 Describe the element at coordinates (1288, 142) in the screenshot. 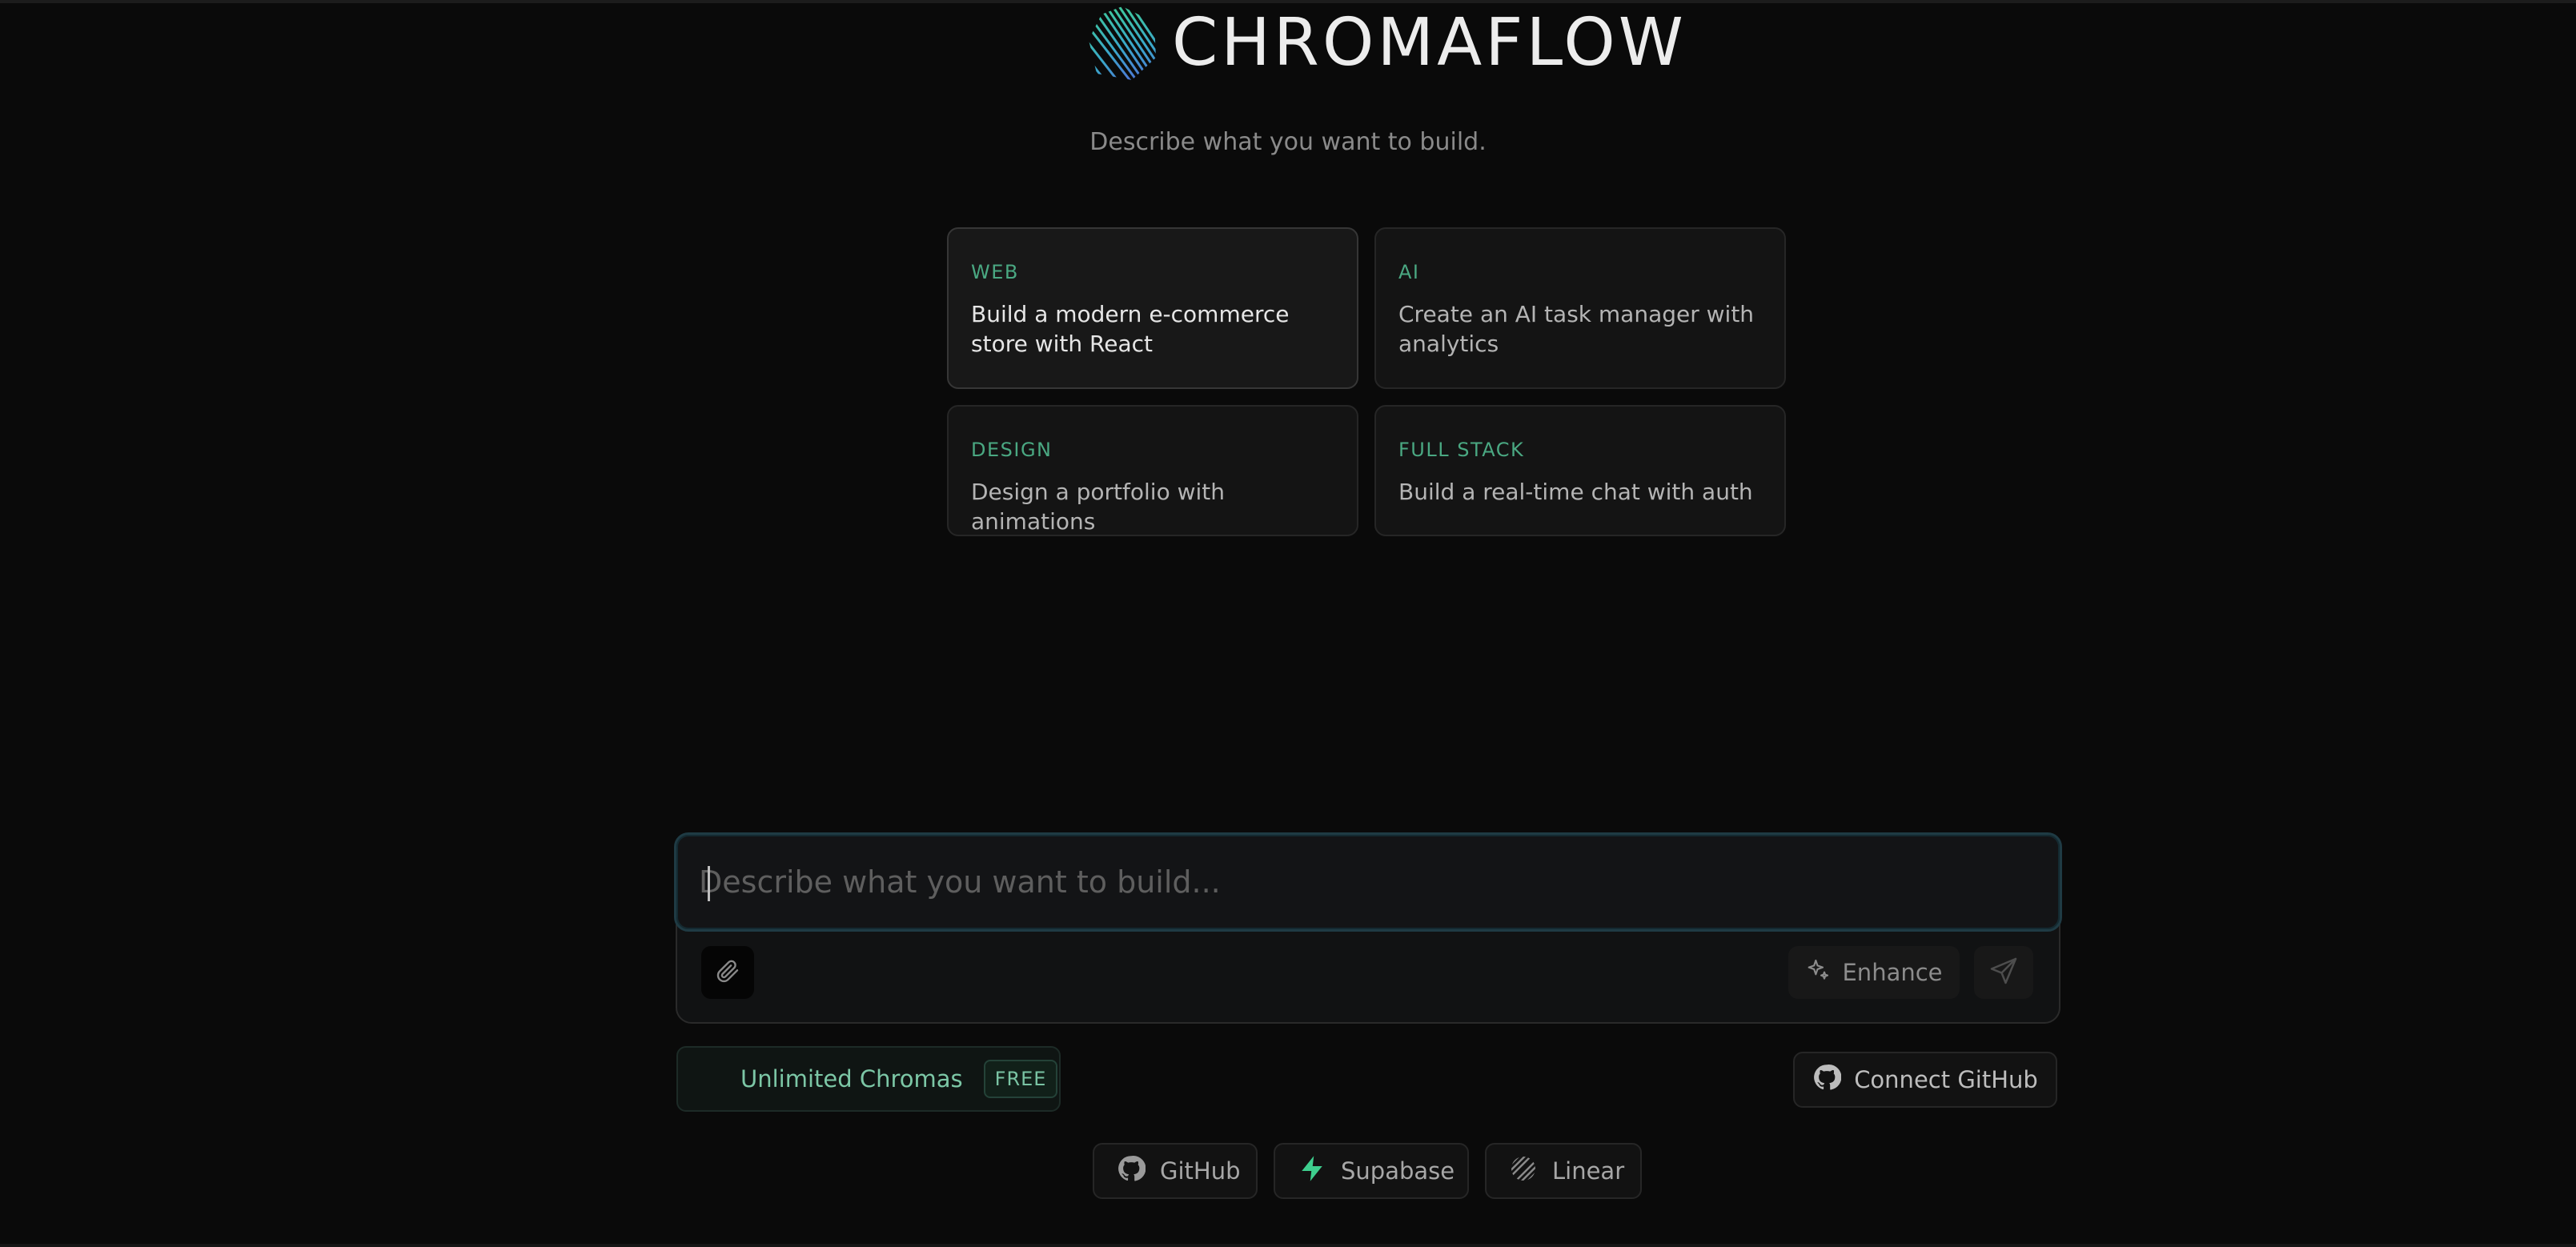

I see `tagline: Describe what you want to build.` at that location.